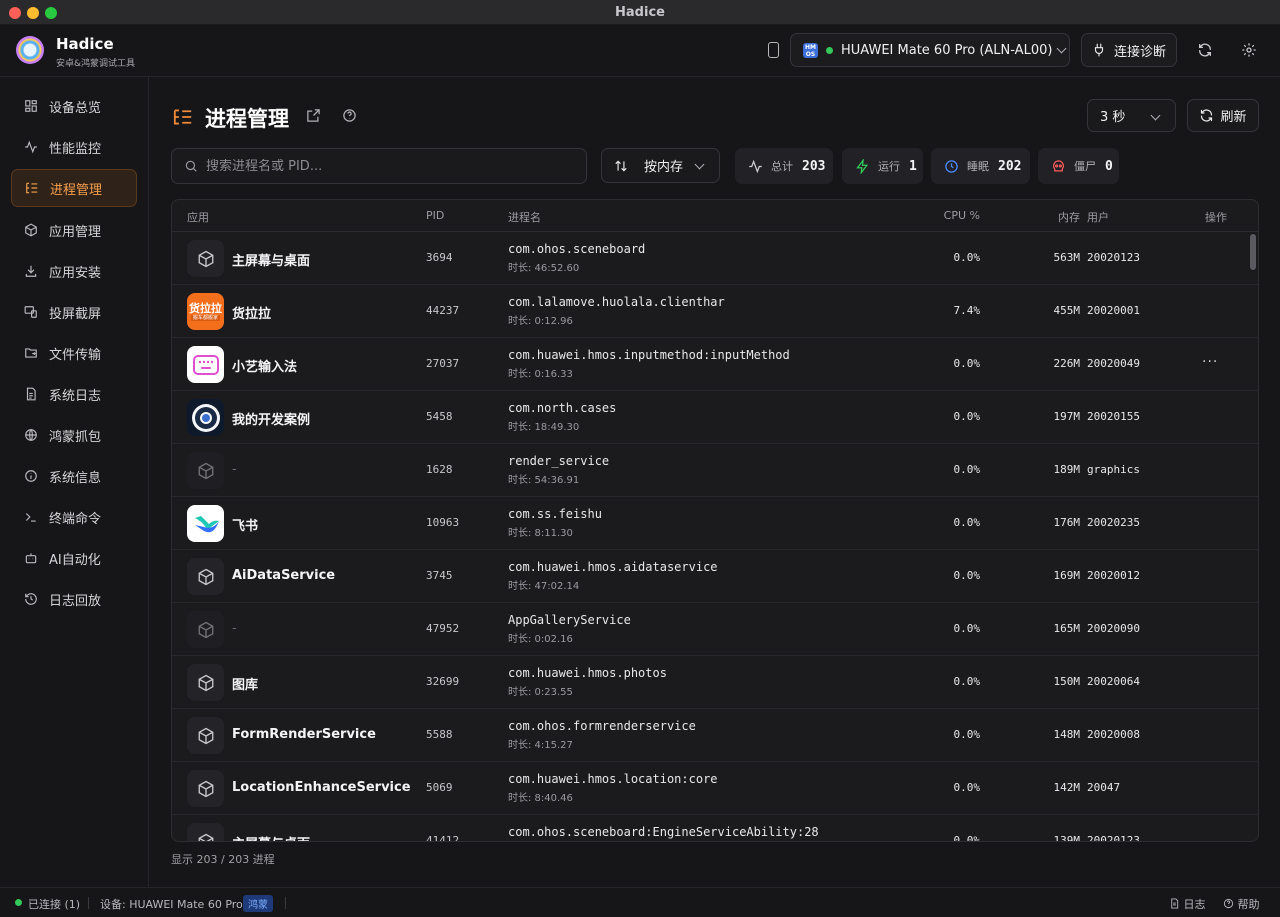 This screenshot has width=1280, height=917. I want to click on app-name-cell: 主屏幕与桌面, so click(271, 837).